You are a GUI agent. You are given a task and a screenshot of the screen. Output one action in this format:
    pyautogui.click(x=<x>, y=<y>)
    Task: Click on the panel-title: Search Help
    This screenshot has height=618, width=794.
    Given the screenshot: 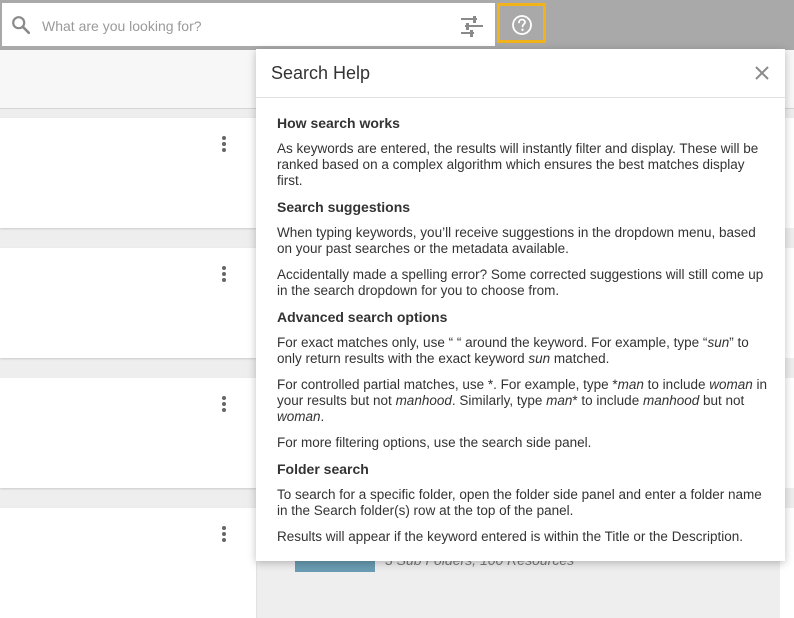 What is the action you would take?
    pyautogui.click(x=321, y=73)
    